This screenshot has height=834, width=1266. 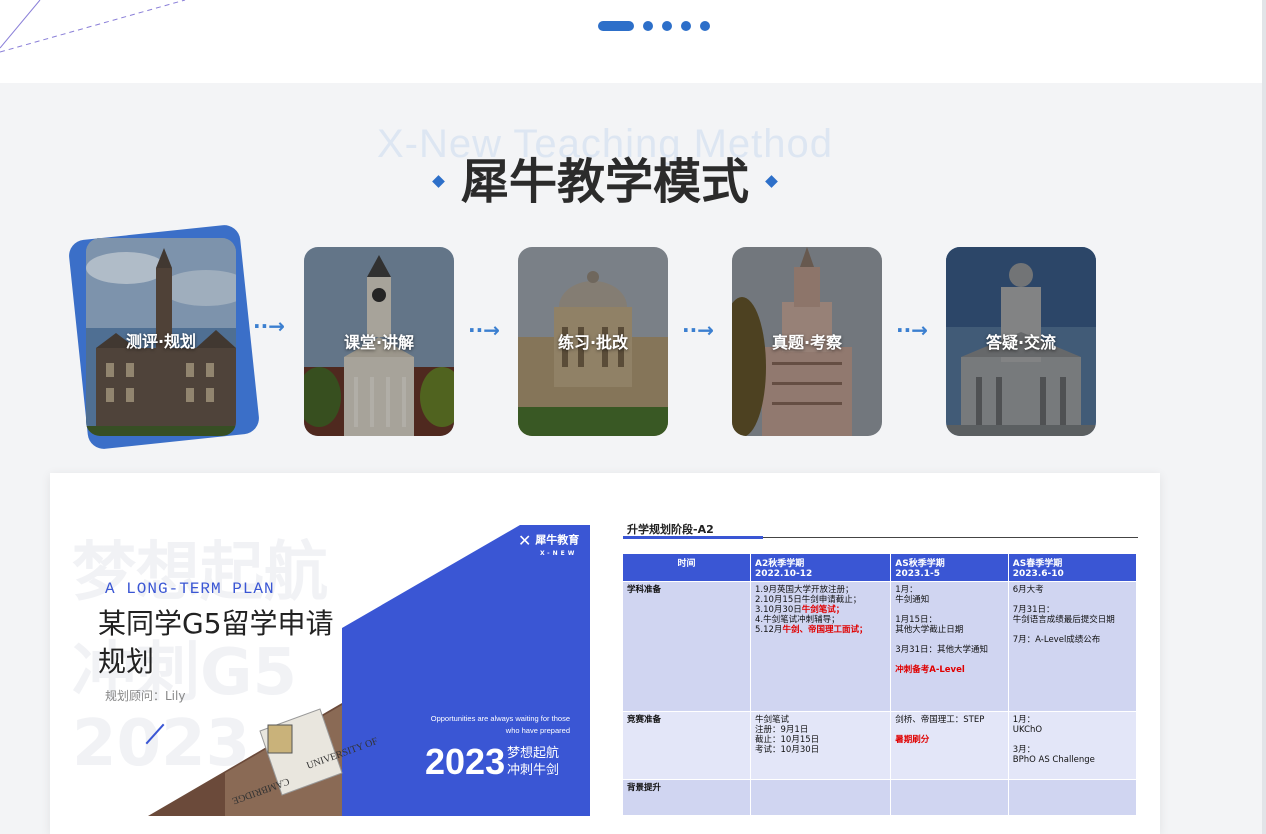 What do you see at coordinates (533, 770) in the screenshot?
I see `year-caption-line: 冲刺牛剑` at bounding box center [533, 770].